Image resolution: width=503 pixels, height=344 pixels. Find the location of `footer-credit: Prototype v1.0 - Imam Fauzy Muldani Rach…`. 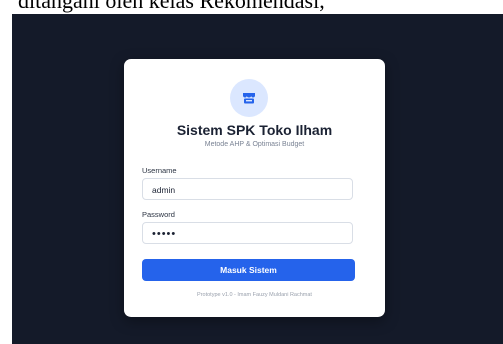

footer-credit: Prototype v1.0 - Imam Fauzy Muldani Rach… is located at coordinates (254, 295).